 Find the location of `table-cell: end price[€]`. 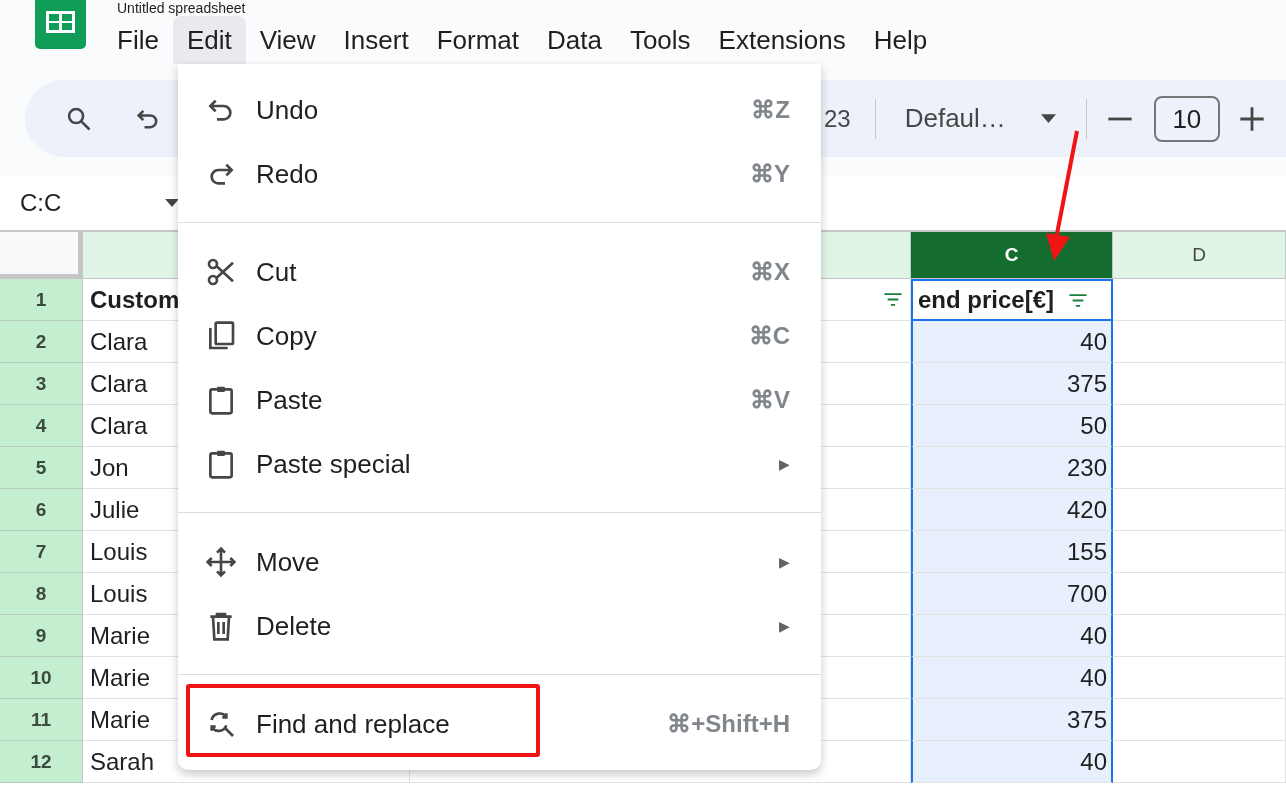

table-cell: end price[€] is located at coordinates (986, 300).